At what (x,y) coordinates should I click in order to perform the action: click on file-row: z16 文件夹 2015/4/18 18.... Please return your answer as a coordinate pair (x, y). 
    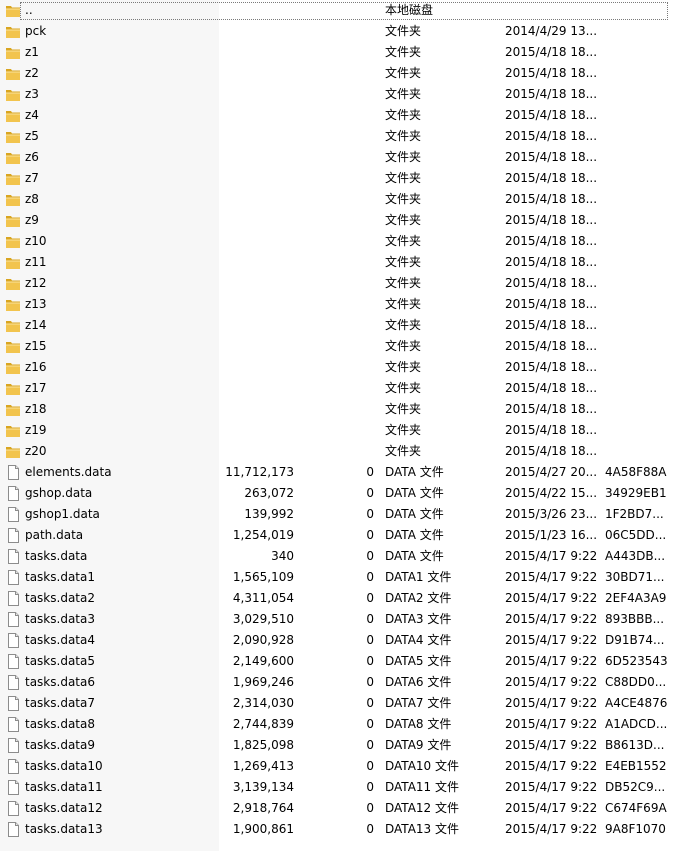
    Looking at the image, I should click on (341, 367).